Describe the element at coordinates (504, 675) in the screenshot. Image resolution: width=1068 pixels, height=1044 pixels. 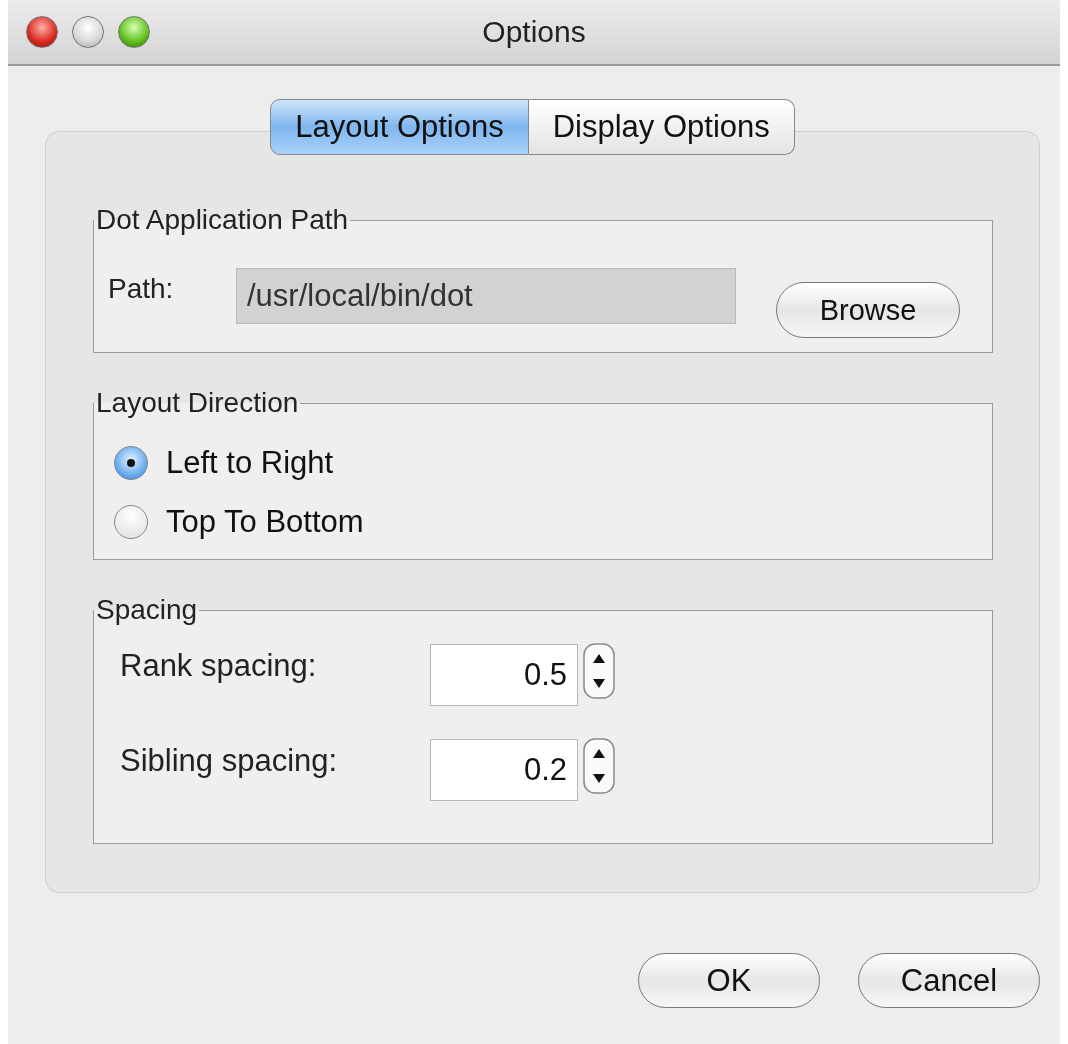
I see `number-field: 0.5` at that location.